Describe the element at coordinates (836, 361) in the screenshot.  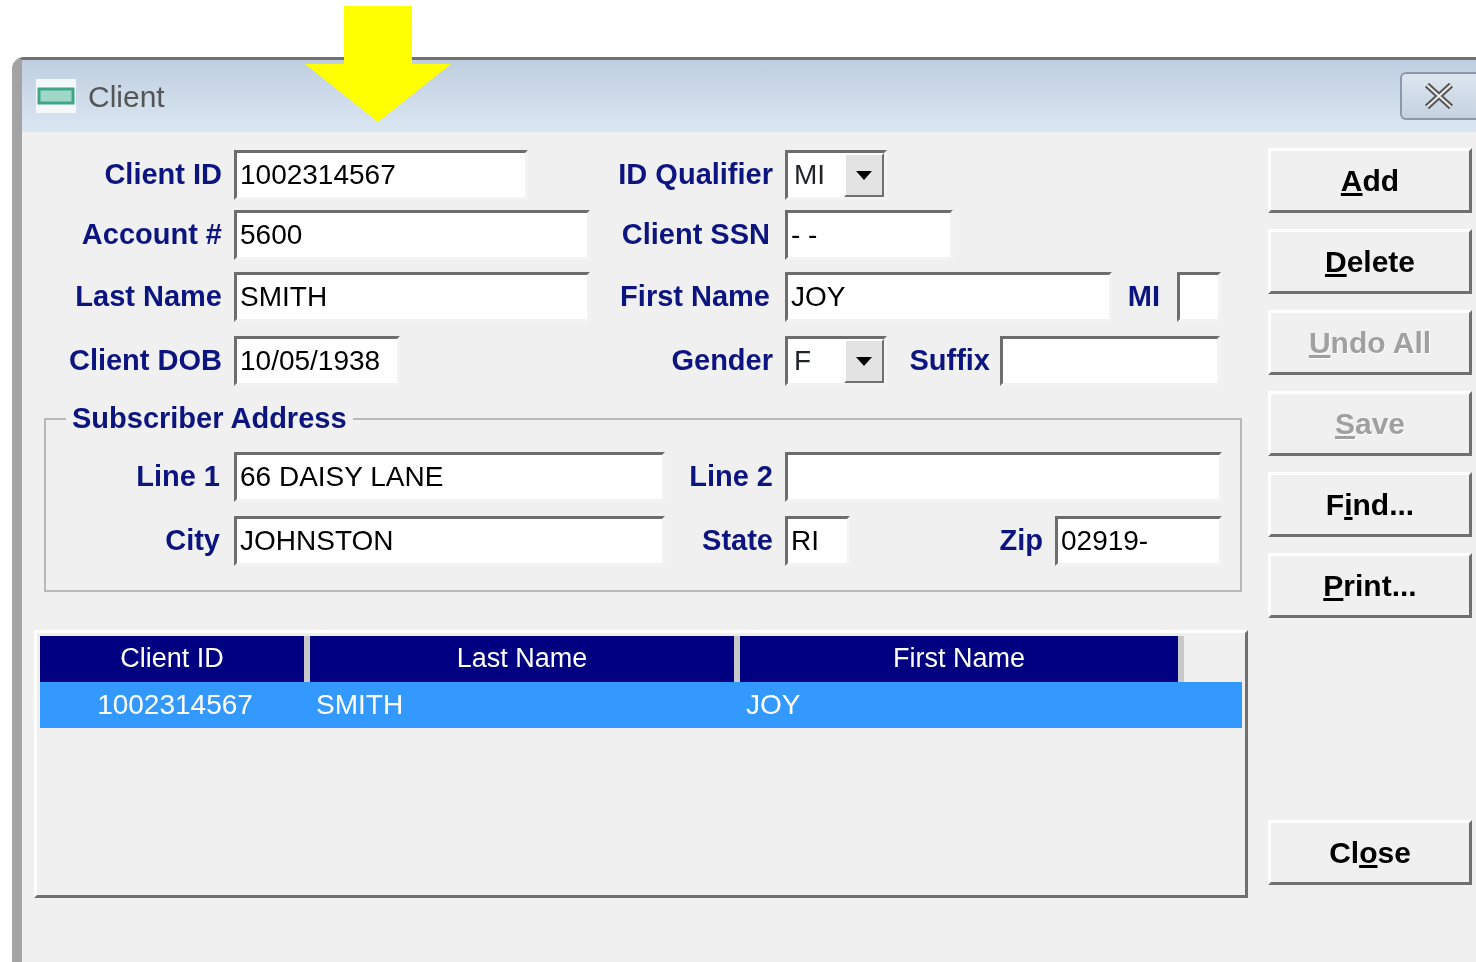
I see `dropdown-field: F` at that location.